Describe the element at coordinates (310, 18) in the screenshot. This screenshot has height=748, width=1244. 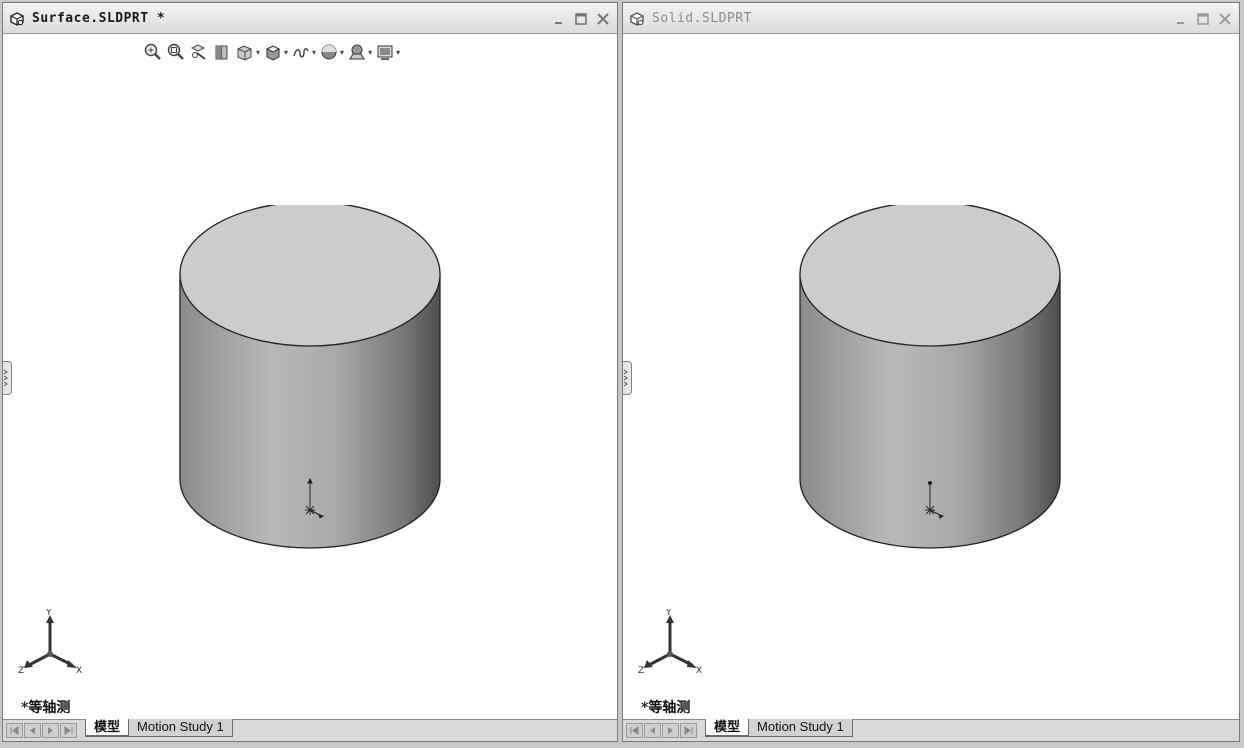
I see `window-titlebar: Surface.SLDPRT *` at that location.